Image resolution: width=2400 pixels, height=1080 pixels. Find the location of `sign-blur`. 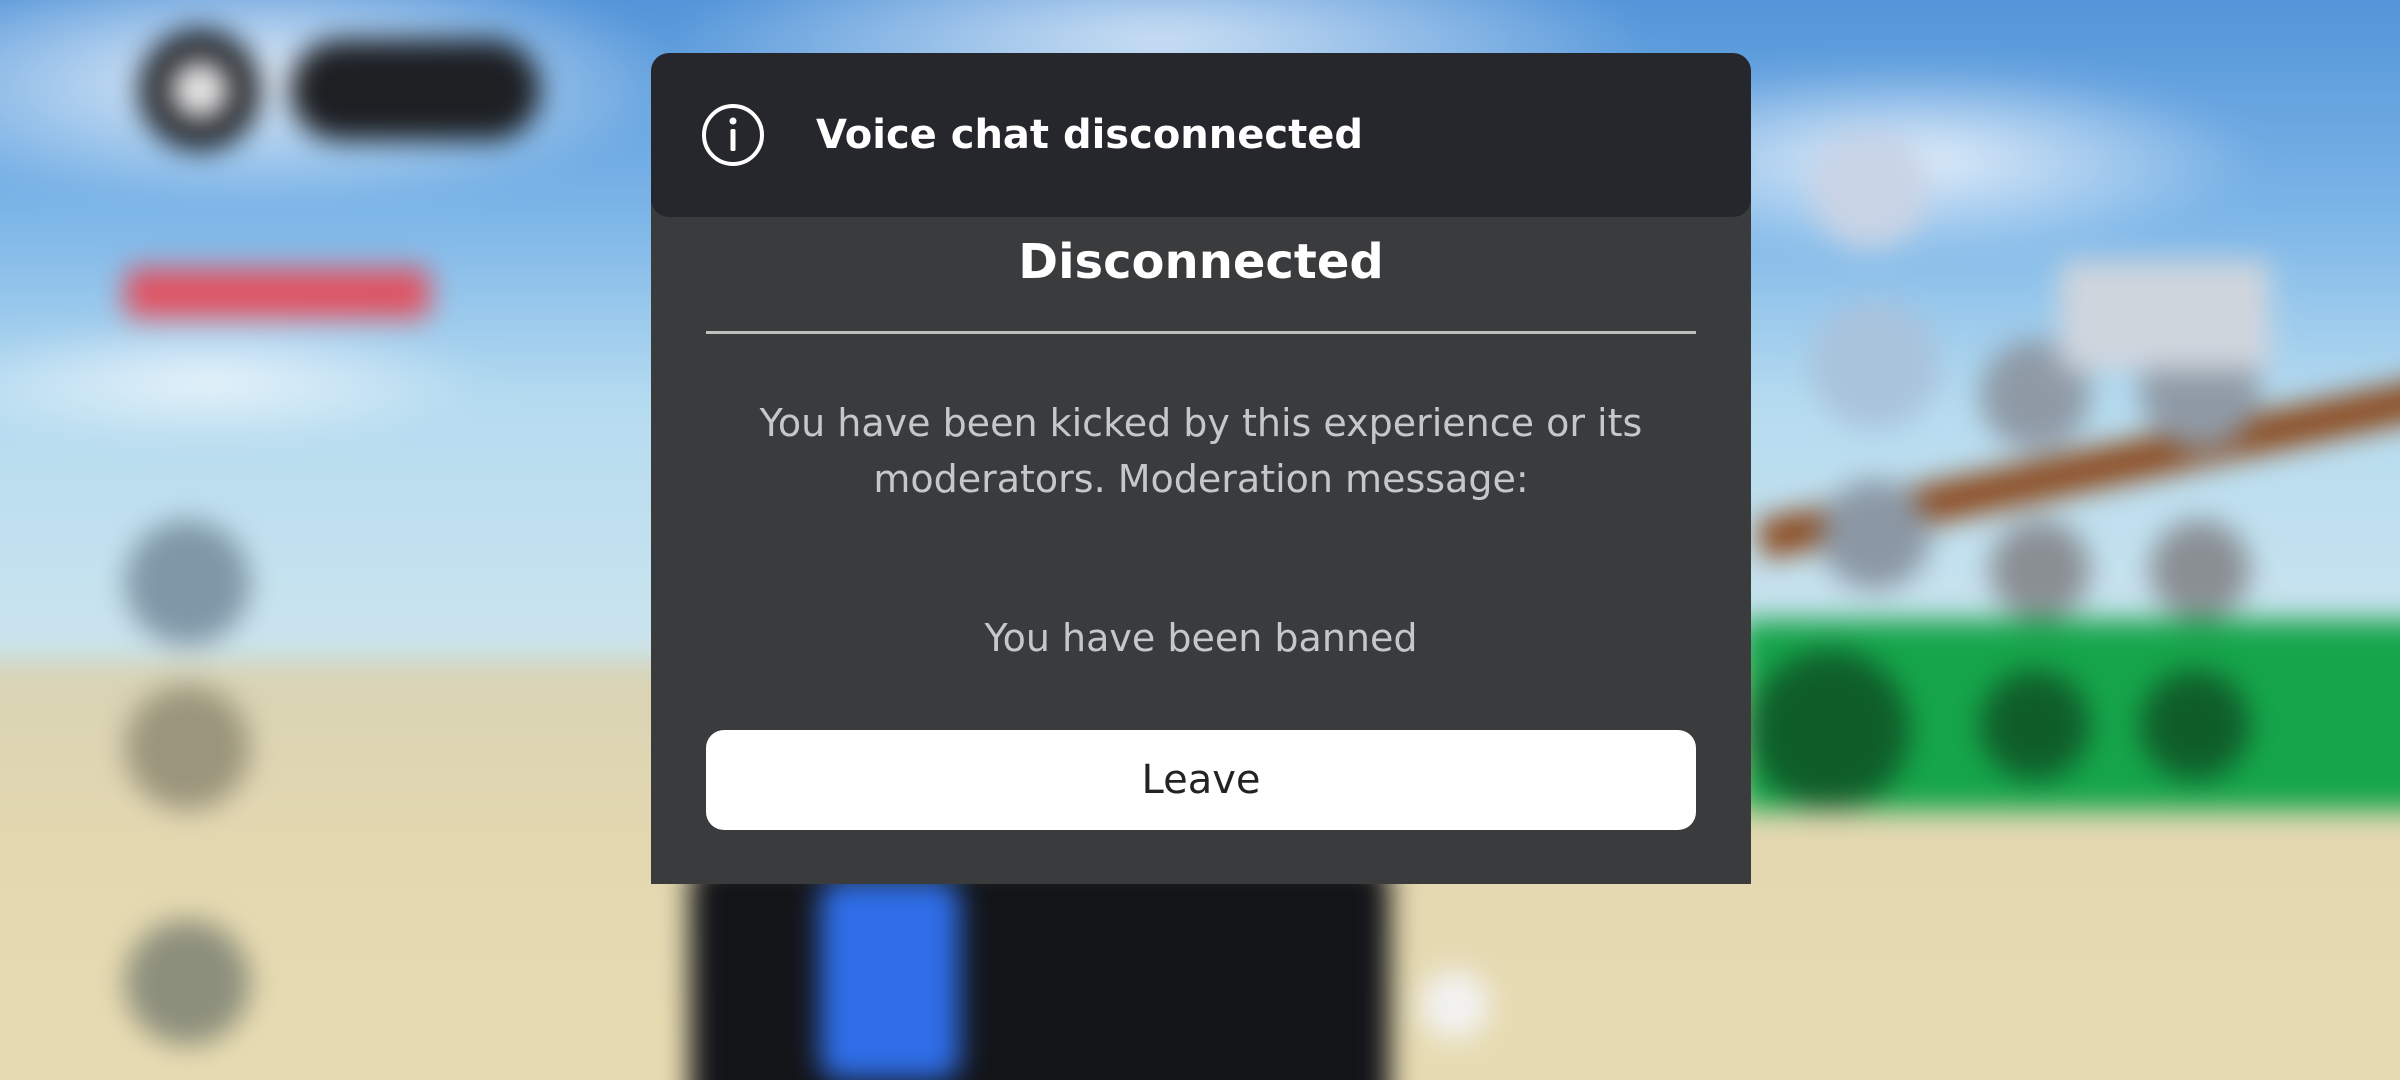

sign-blur is located at coordinates (2165, 315).